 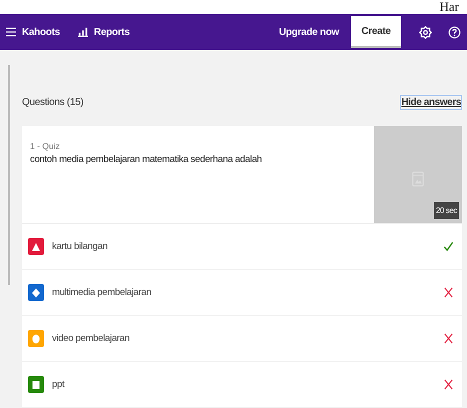 What do you see at coordinates (91, 338) in the screenshot?
I see `answer-text: video pembelajaran` at bounding box center [91, 338].